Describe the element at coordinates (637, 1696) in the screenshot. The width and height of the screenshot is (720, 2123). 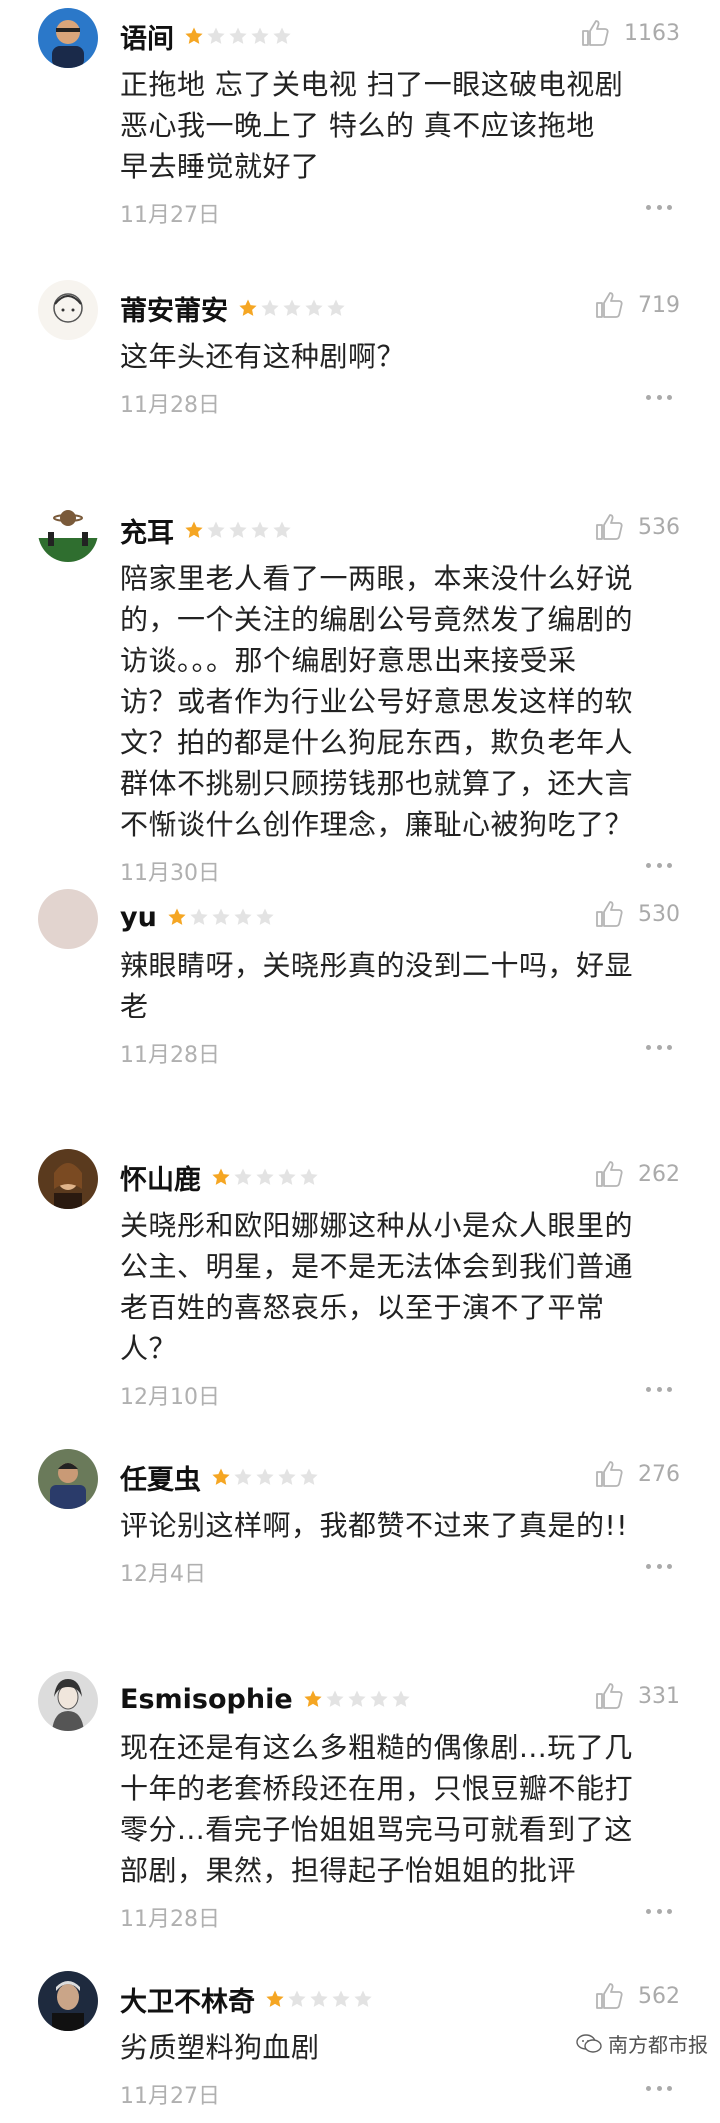
I see `like-button: 331` at that location.